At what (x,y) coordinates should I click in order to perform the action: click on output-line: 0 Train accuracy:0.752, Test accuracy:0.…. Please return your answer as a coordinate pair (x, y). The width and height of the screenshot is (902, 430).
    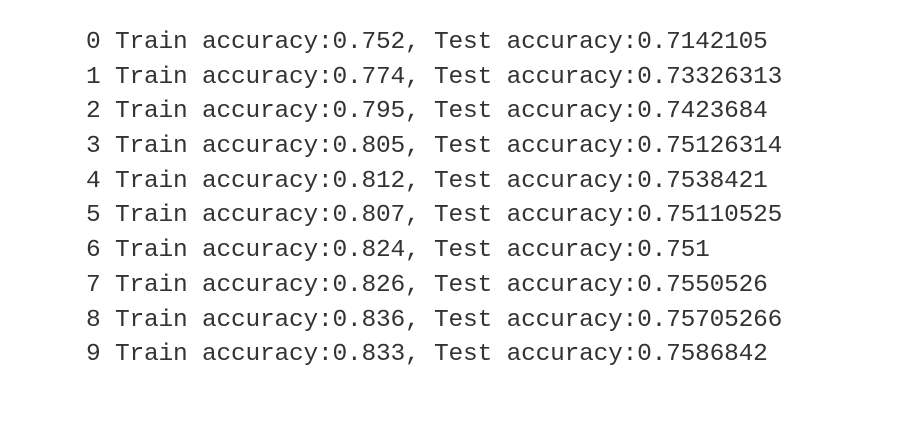
    Looking at the image, I should click on (427, 42).